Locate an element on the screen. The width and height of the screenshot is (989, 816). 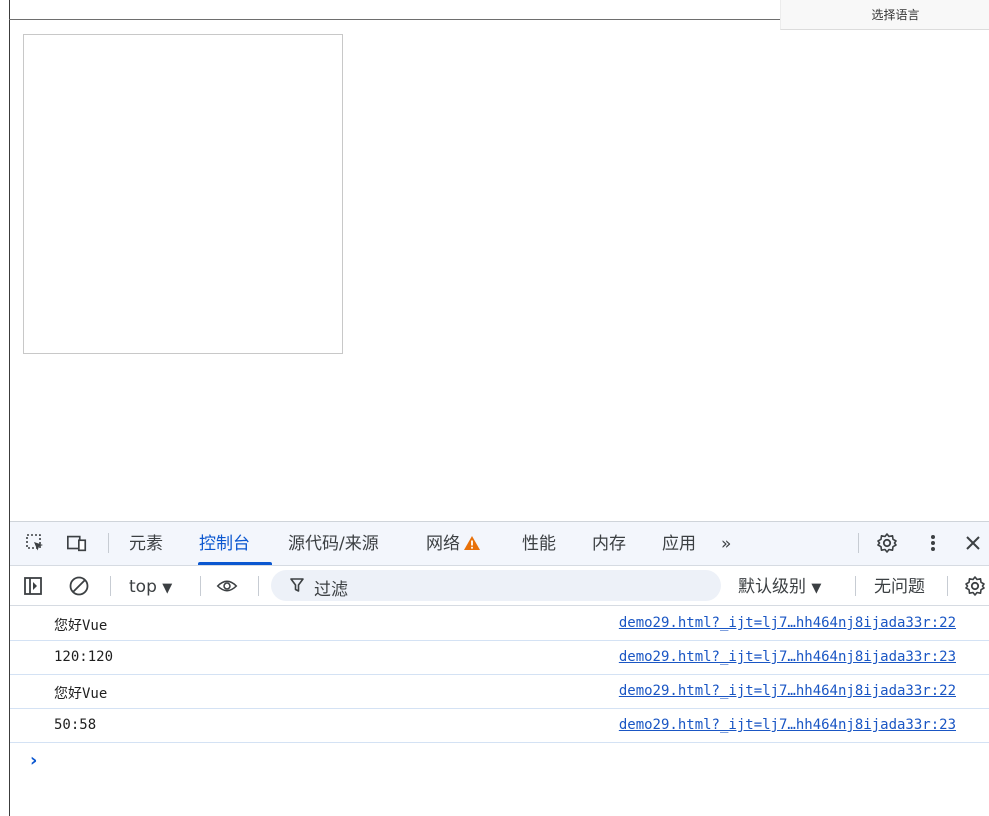
active-tab-indicator is located at coordinates (235, 563).